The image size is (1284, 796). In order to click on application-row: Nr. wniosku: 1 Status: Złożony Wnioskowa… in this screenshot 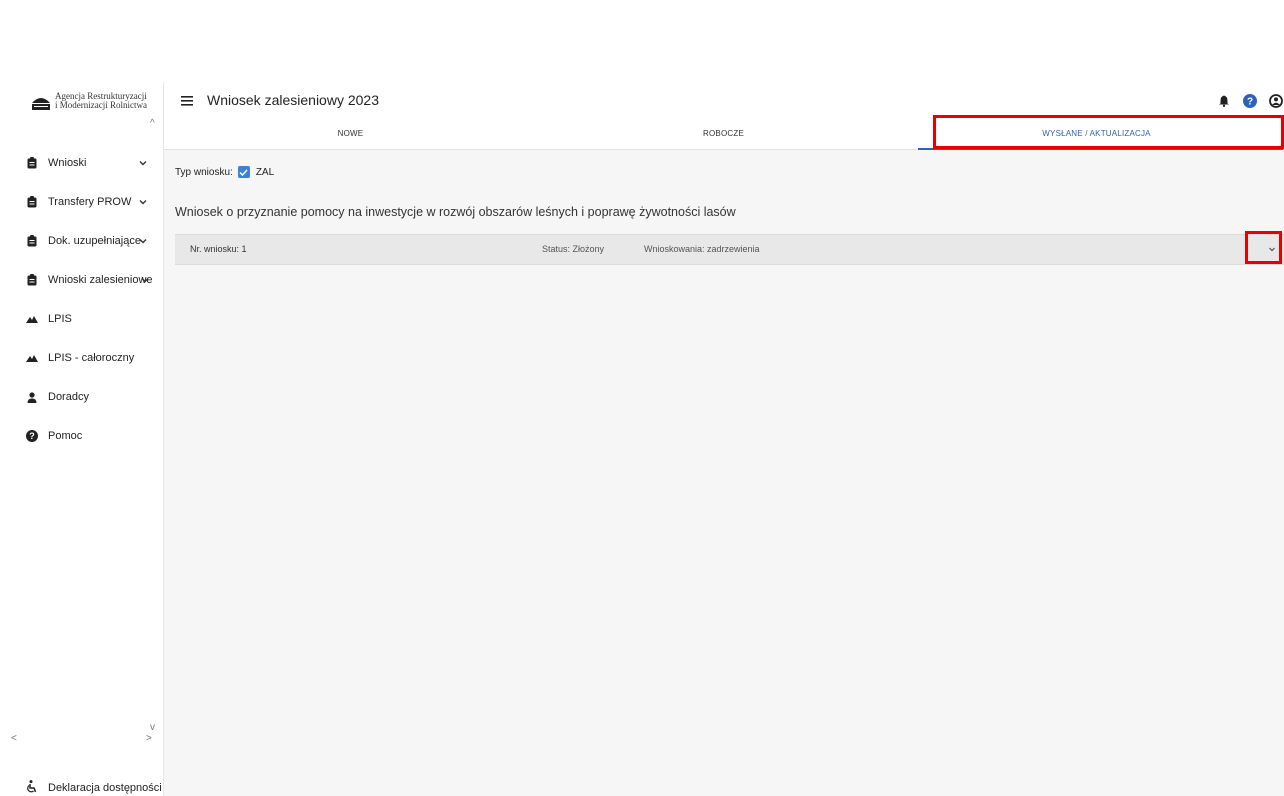, I will do `click(729, 249)`.